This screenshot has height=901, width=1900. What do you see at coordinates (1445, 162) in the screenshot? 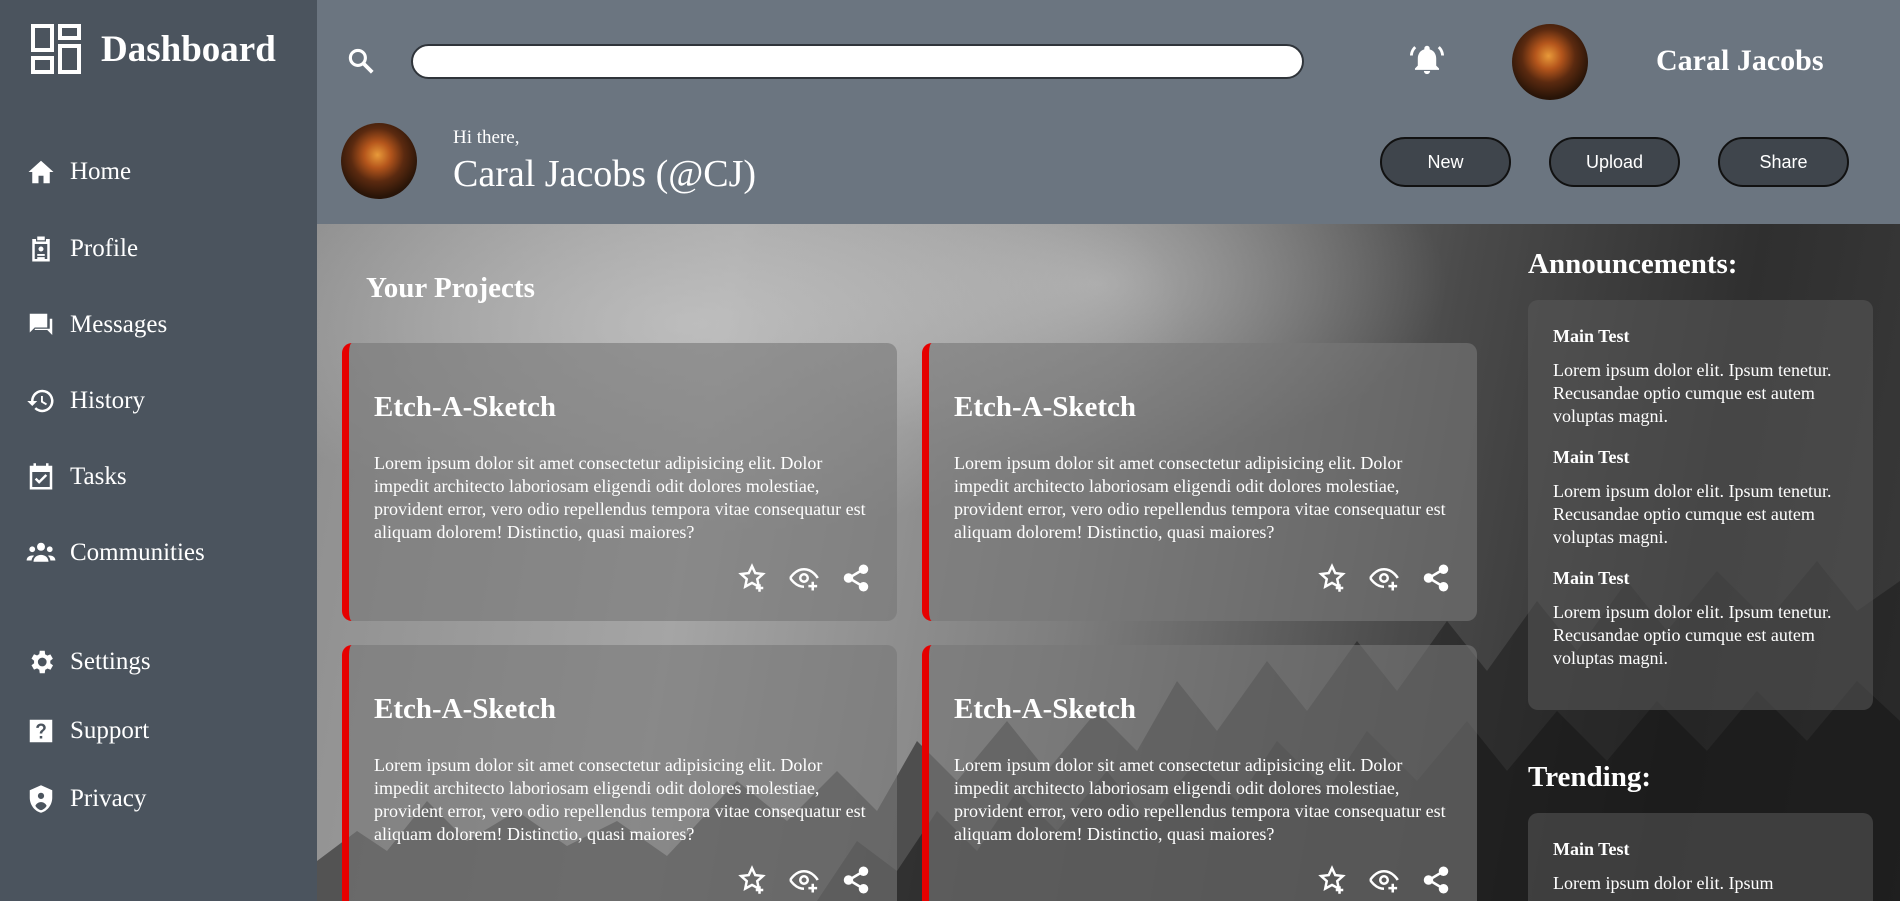
I see `new-button: New` at bounding box center [1445, 162].